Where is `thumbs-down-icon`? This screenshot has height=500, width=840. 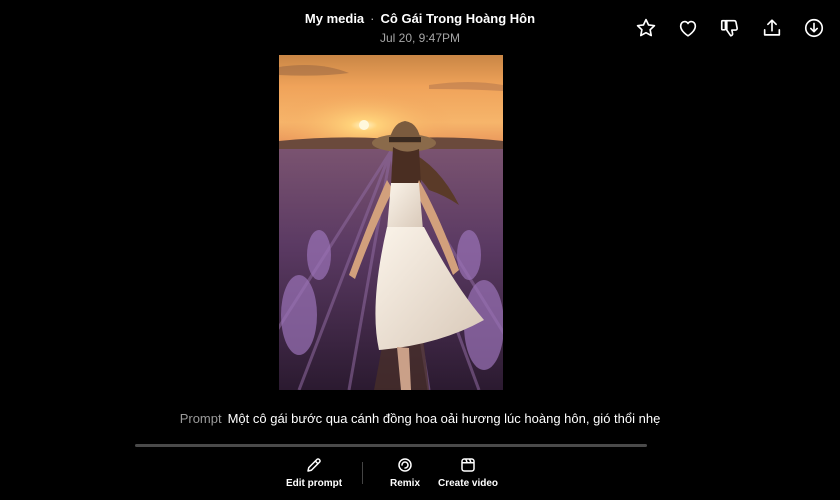 thumbs-down-icon is located at coordinates (729, 28).